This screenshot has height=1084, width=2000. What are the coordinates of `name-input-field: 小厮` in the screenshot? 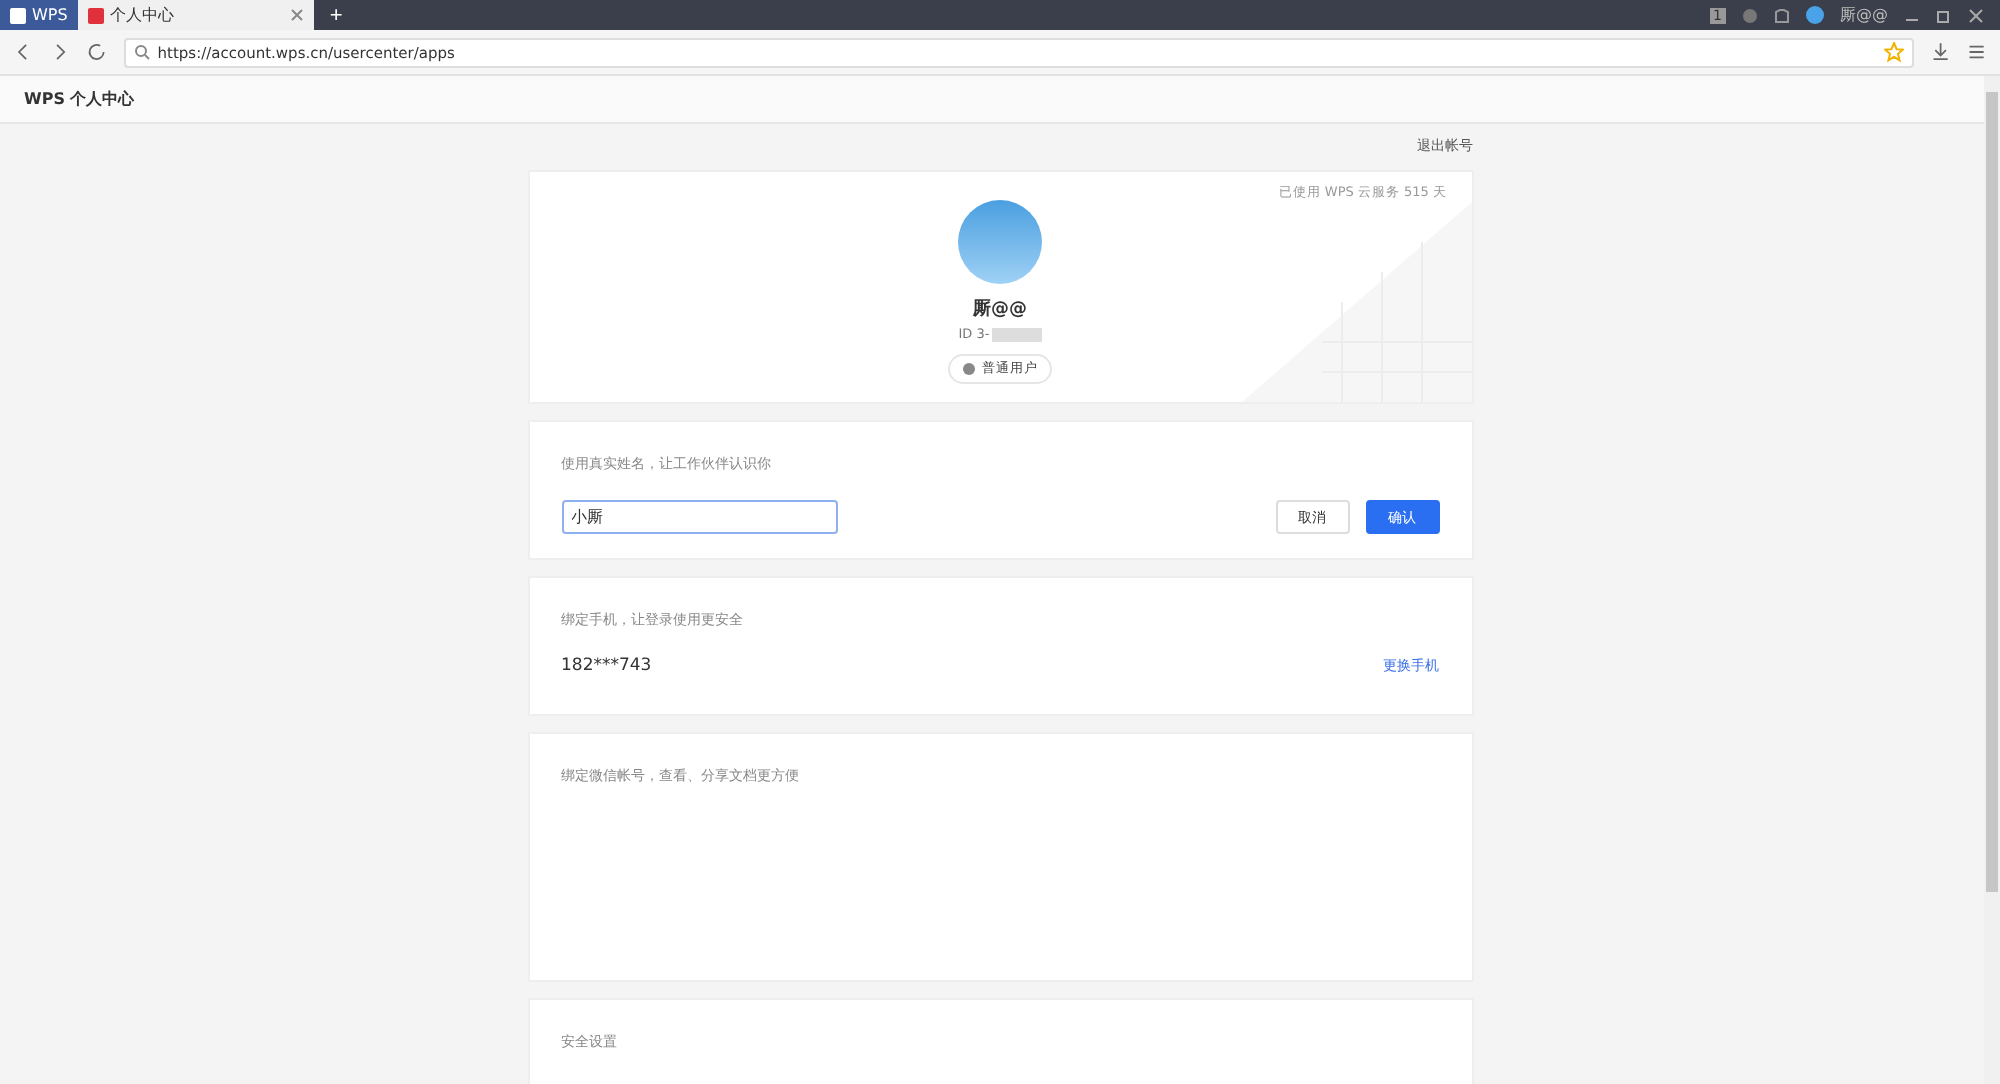 It's located at (699, 517).